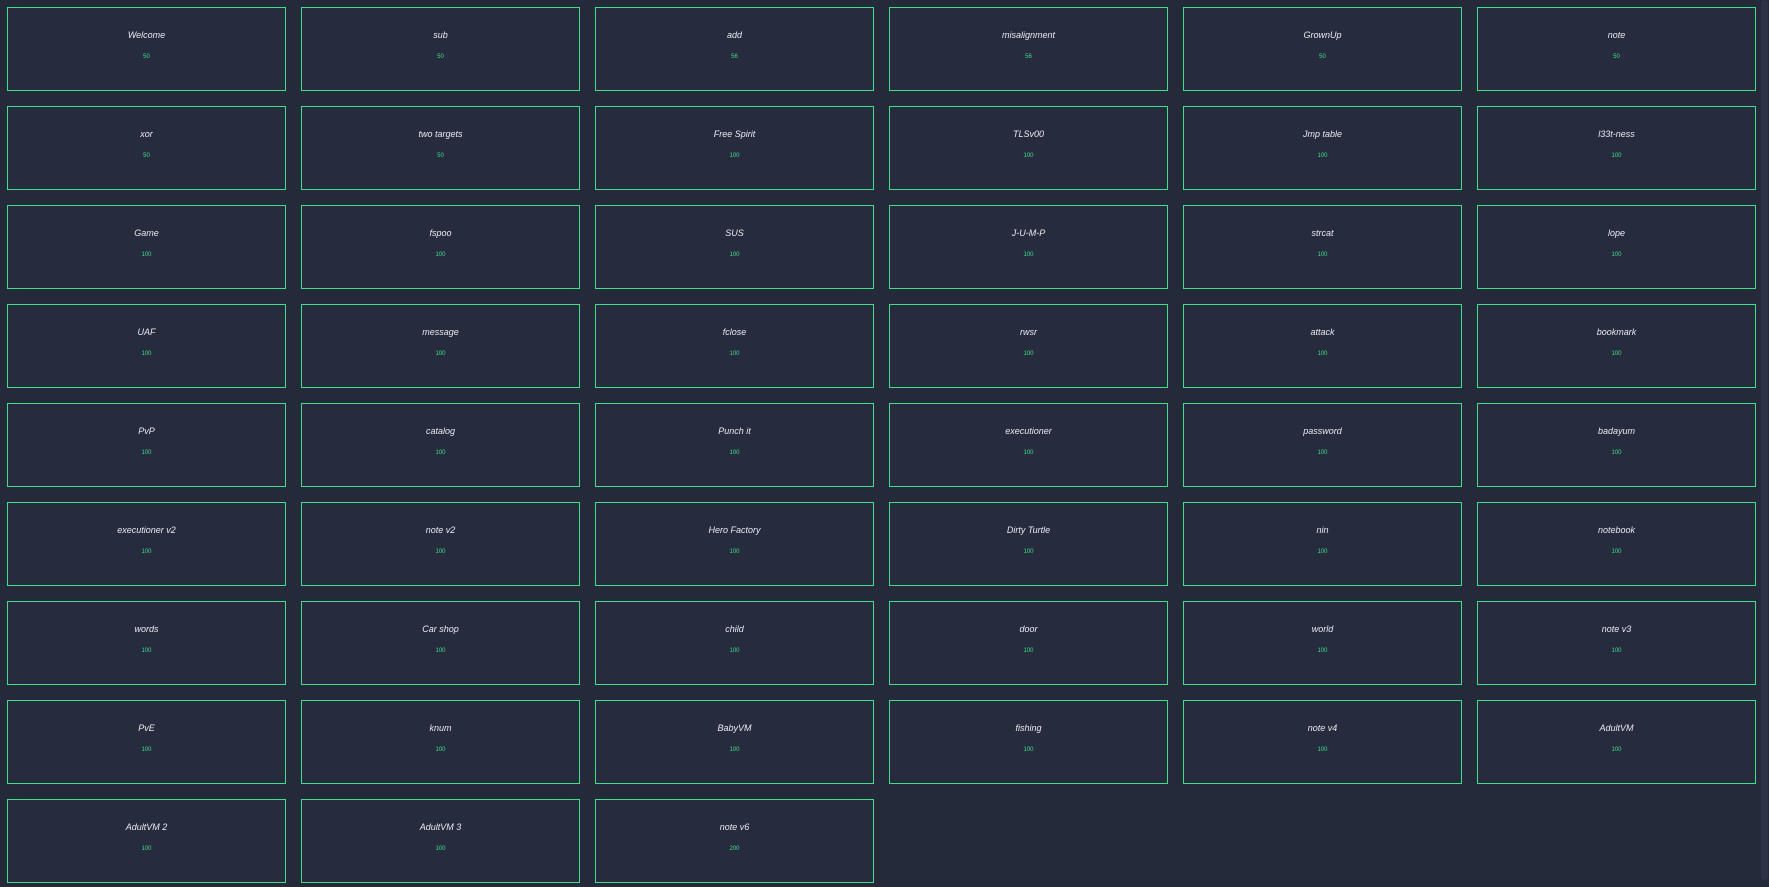 The height and width of the screenshot is (887, 1769). What do you see at coordinates (734, 247) in the screenshot?
I see `challenge-card: SUS 100` at bounding box center [734, 247].